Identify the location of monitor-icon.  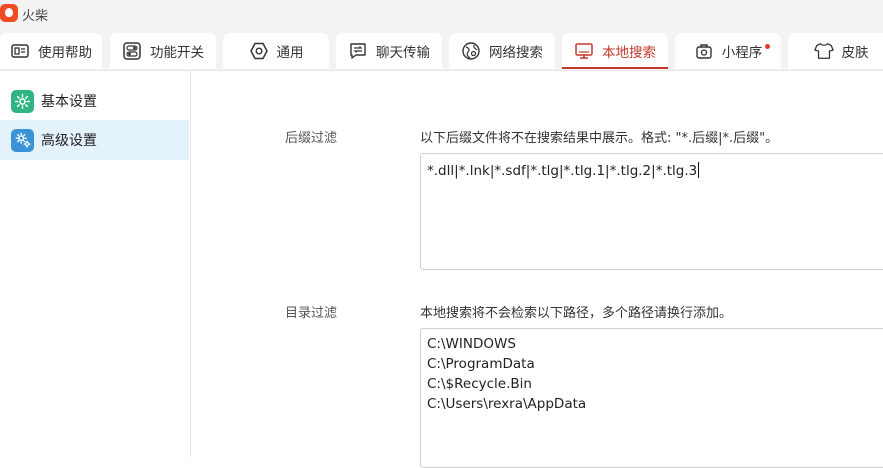
(584, 51).